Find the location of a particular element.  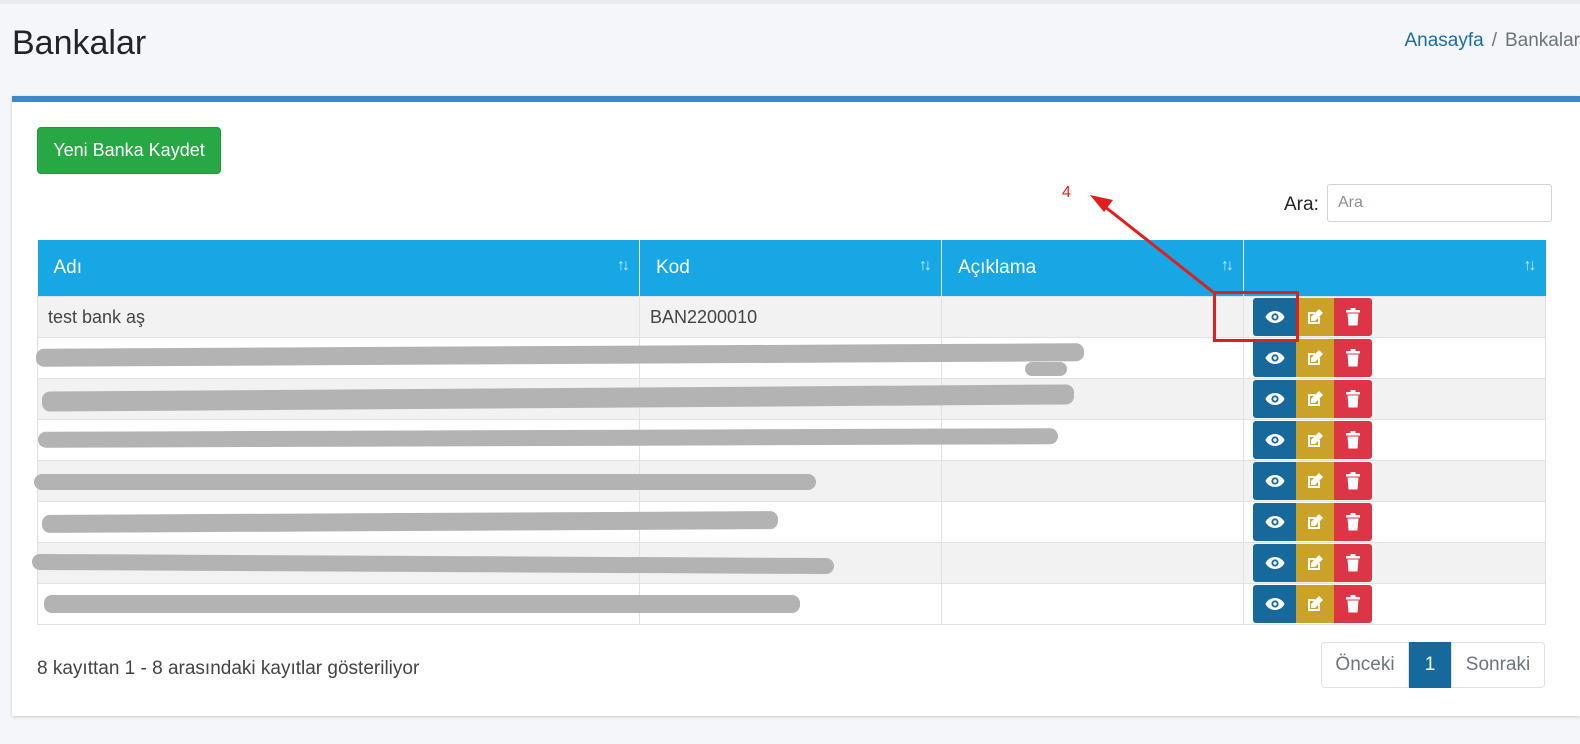

pagination-prev: Önceki is located at coordinates (1365, 665).